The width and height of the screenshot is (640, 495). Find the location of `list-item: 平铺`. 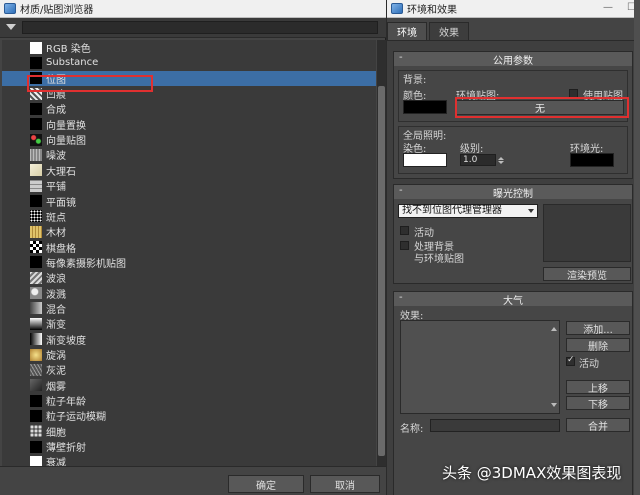

list-item: 平铺 is located at coordinates (189, 185).